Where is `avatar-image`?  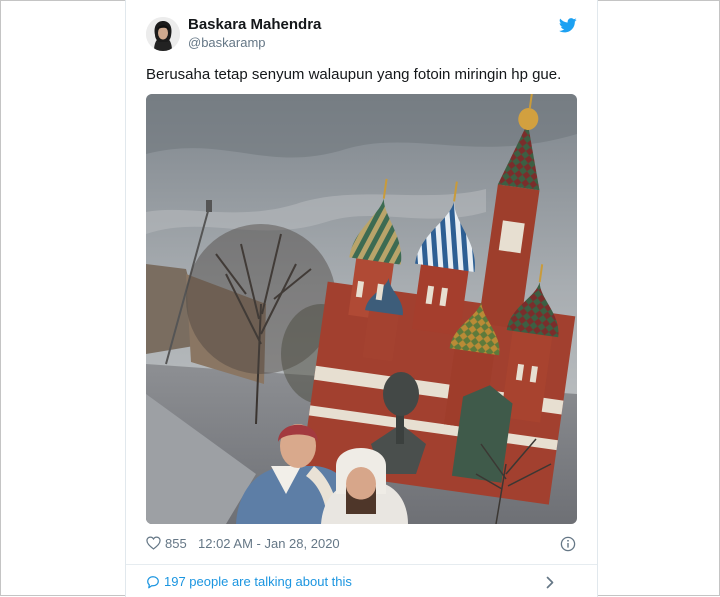 avatar-image is located at coordinates (163, 34).